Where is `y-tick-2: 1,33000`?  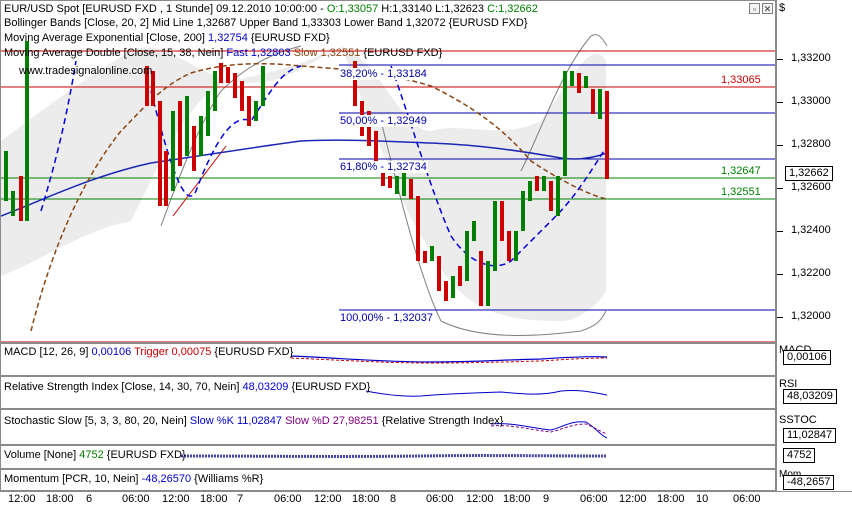
y-tick-2: 1,33000 is located at coordinates (811, 101).